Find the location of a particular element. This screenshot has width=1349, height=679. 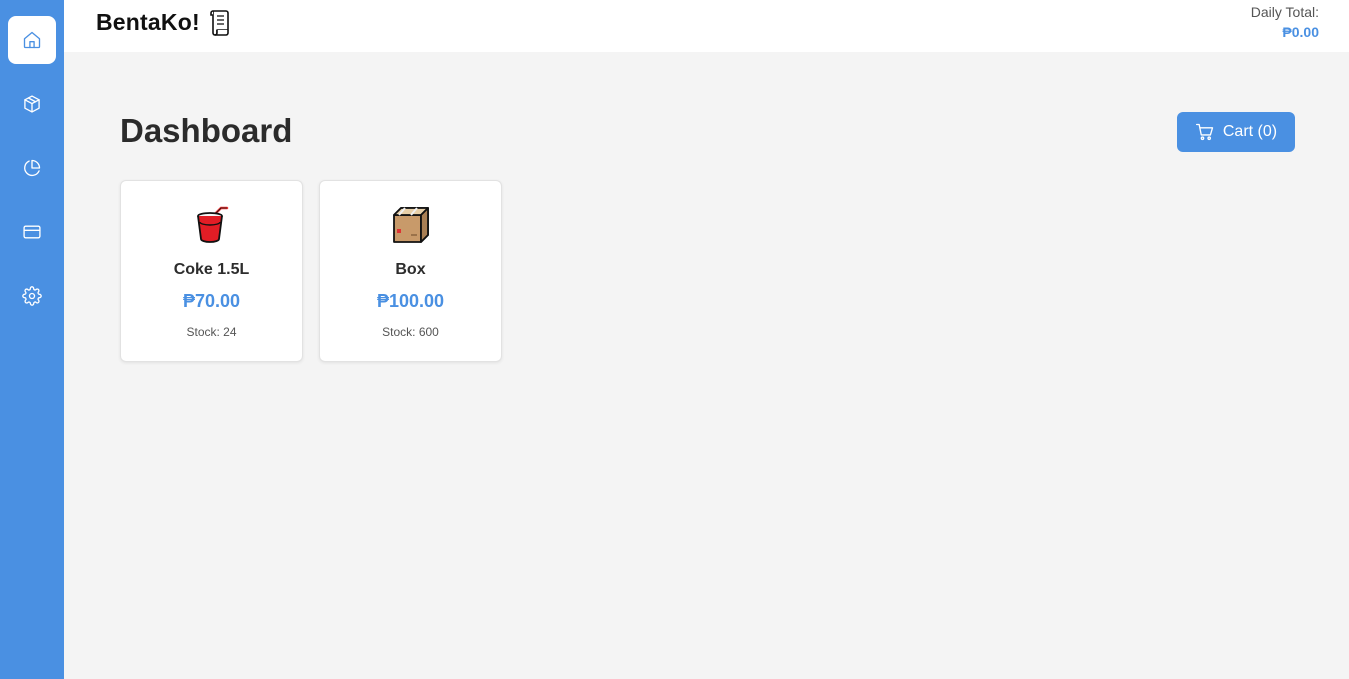

cart-button: Cart (0) is located at coordinates (1236, 132).